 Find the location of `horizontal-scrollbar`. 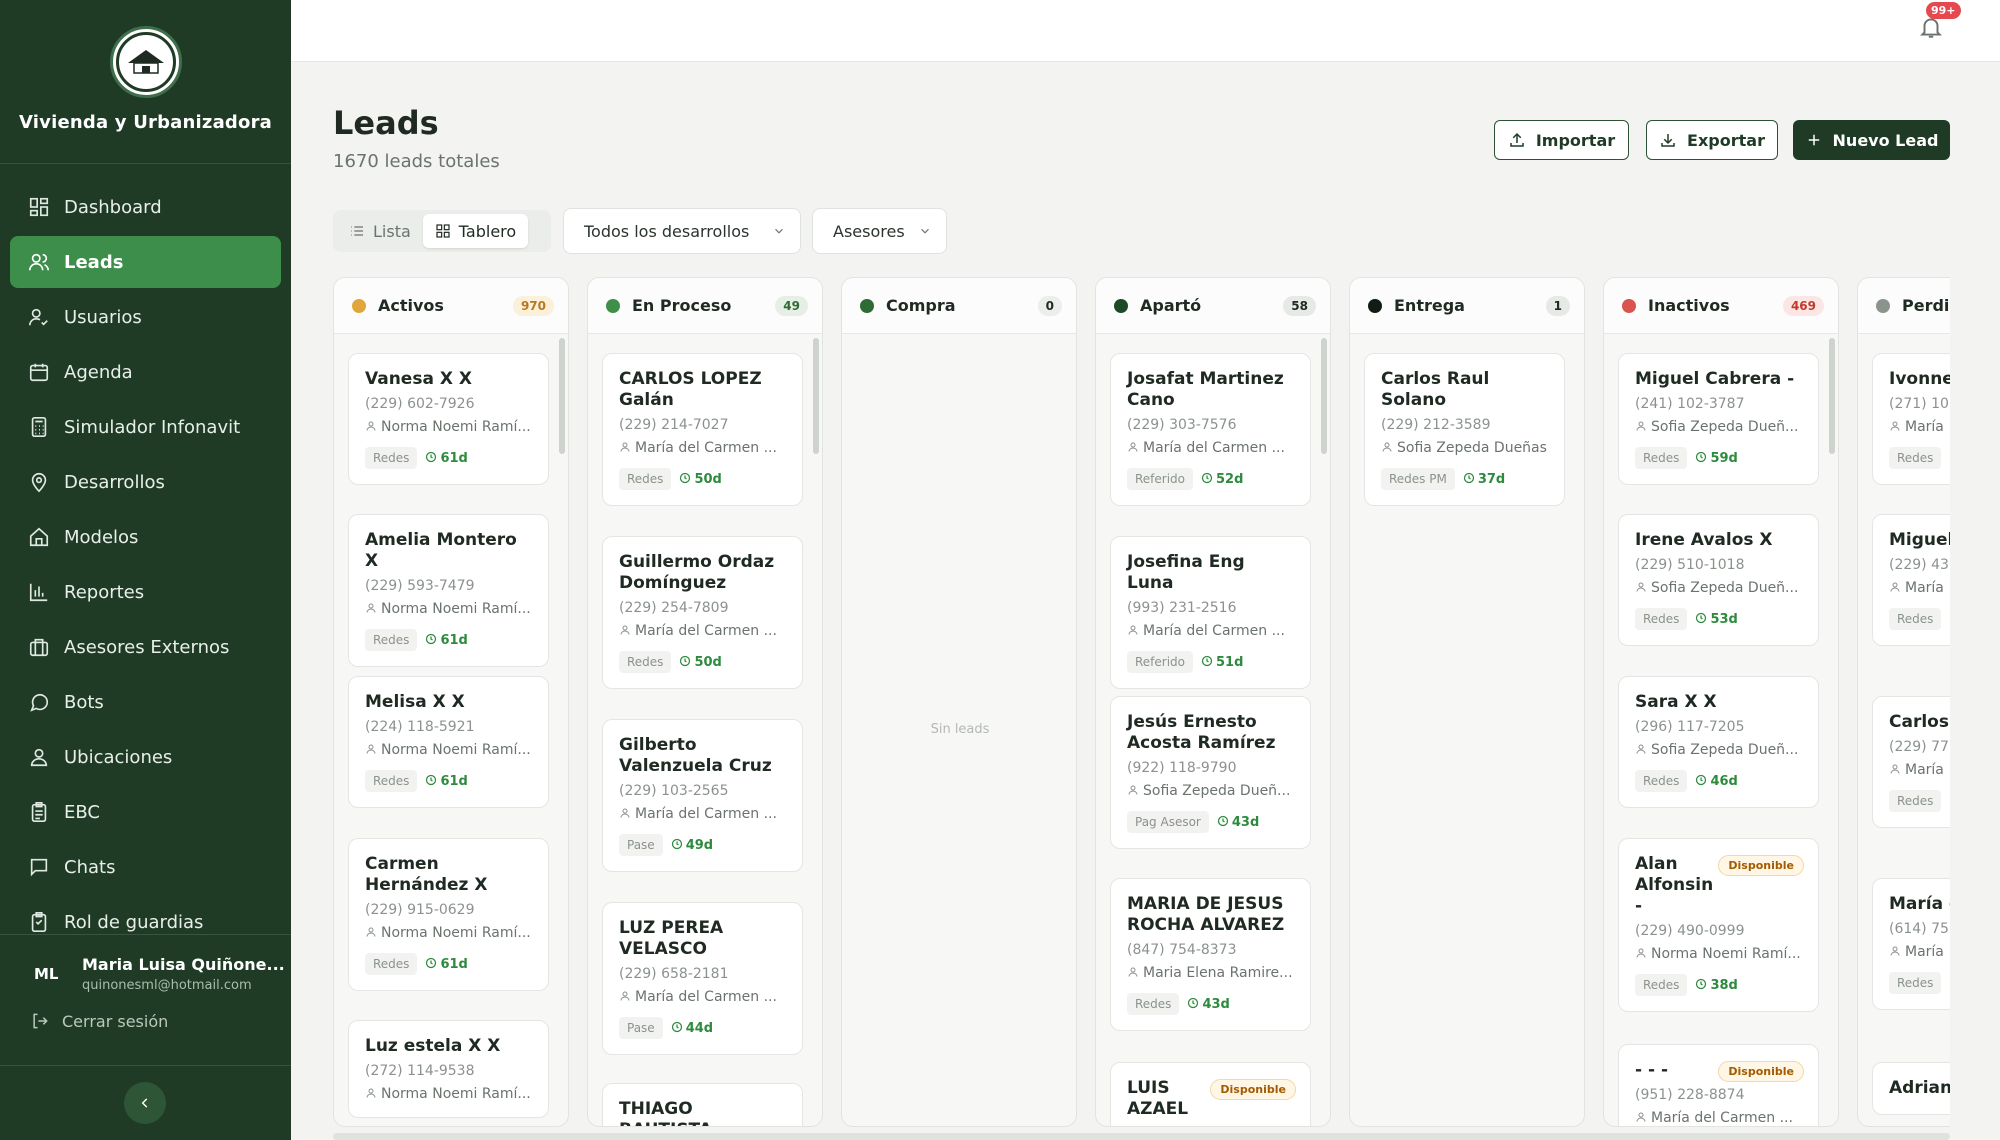

horizontal-scrollbar is located at coordinates (1141, 1136).